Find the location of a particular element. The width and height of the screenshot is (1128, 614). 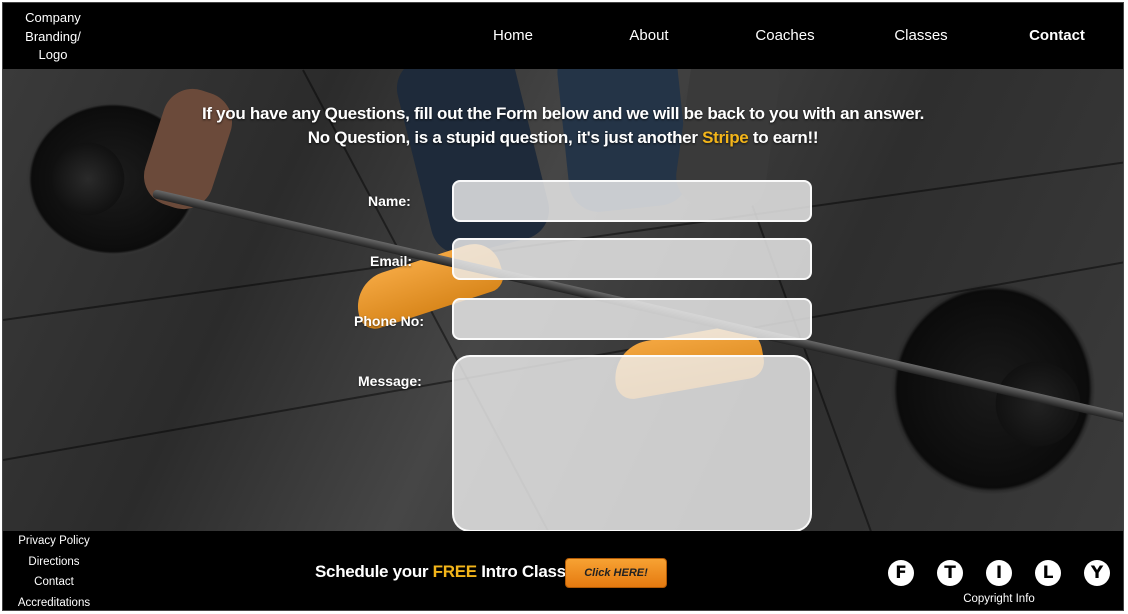

name-field-box is located at coordinates (632, 201).